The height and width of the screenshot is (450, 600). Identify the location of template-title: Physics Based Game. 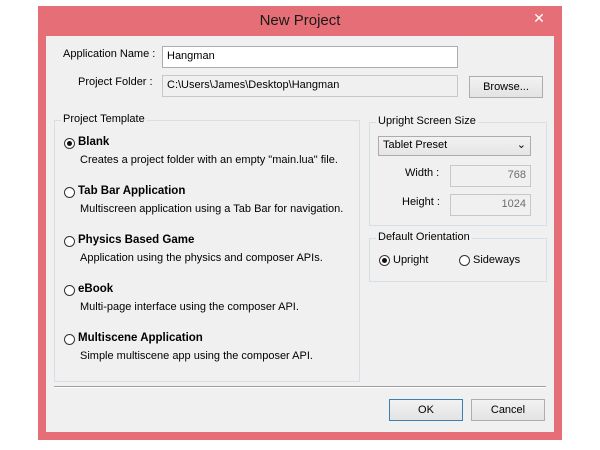
(136, 240).